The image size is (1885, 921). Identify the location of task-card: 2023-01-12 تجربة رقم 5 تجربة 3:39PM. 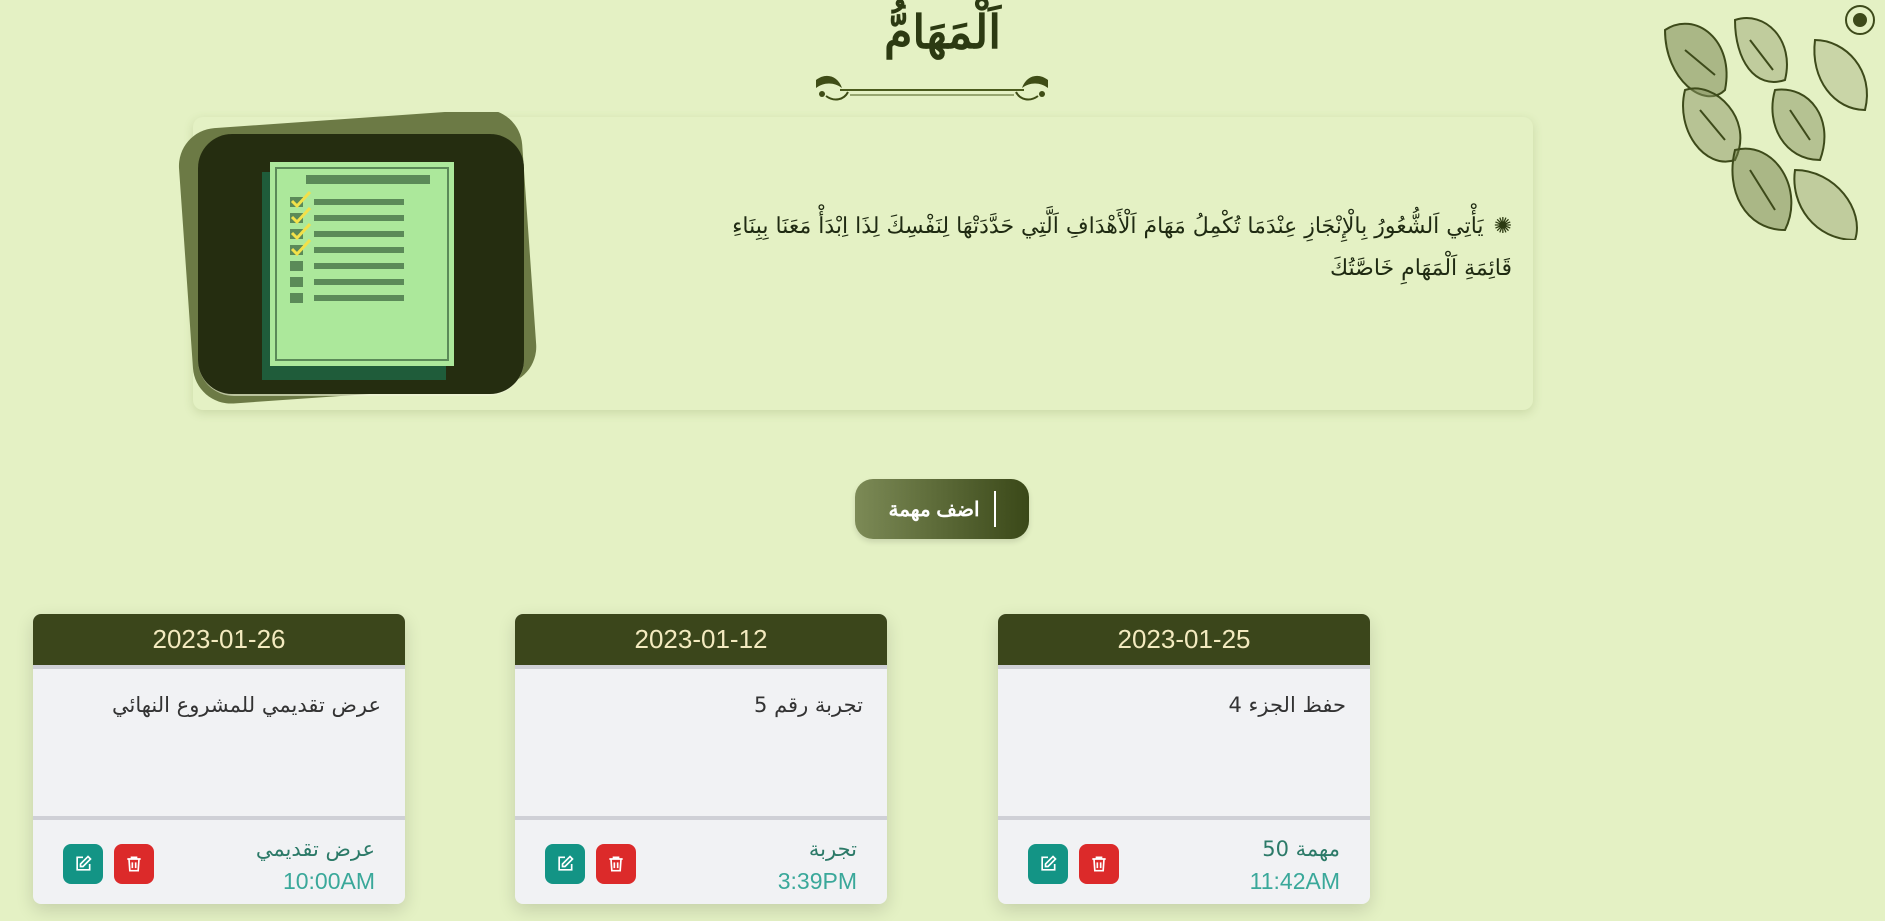
(701, 759).